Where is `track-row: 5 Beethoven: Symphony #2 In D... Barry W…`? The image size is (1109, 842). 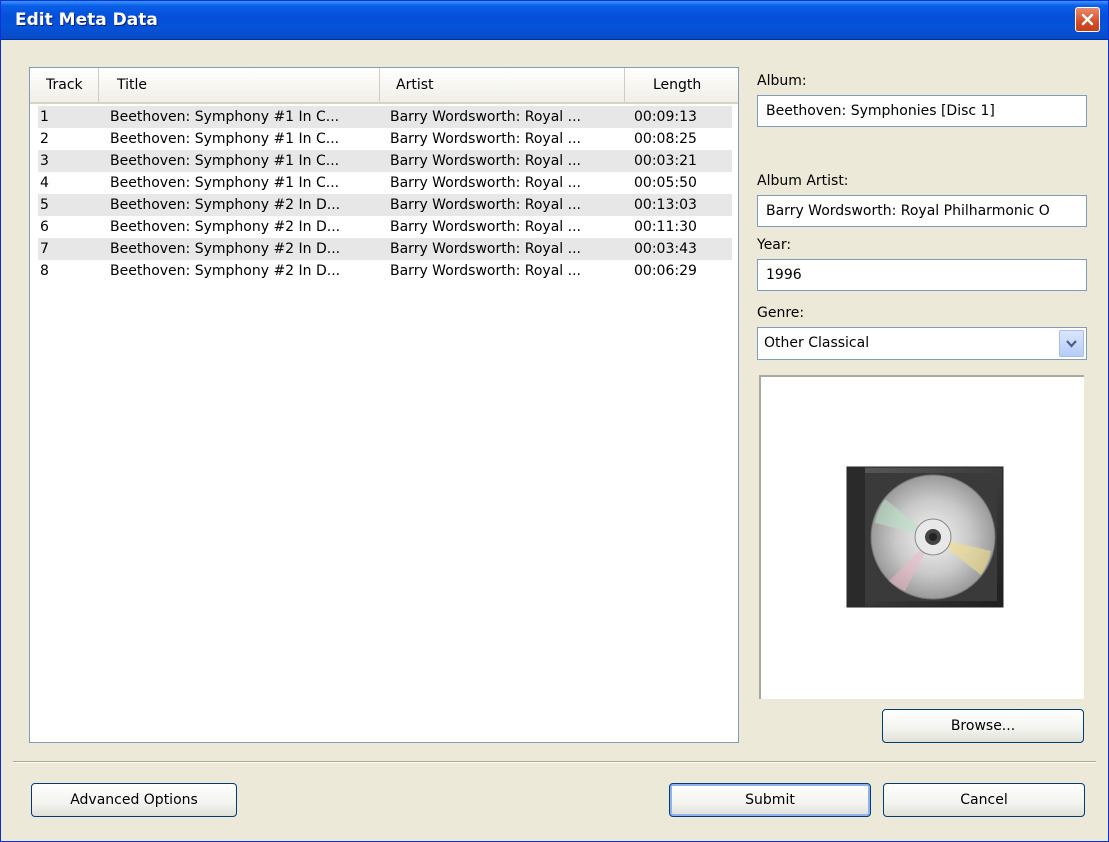
track-row: 5 Beethoven: Symphony #2 In D... Barry W… is located at coordinates (385, 205).